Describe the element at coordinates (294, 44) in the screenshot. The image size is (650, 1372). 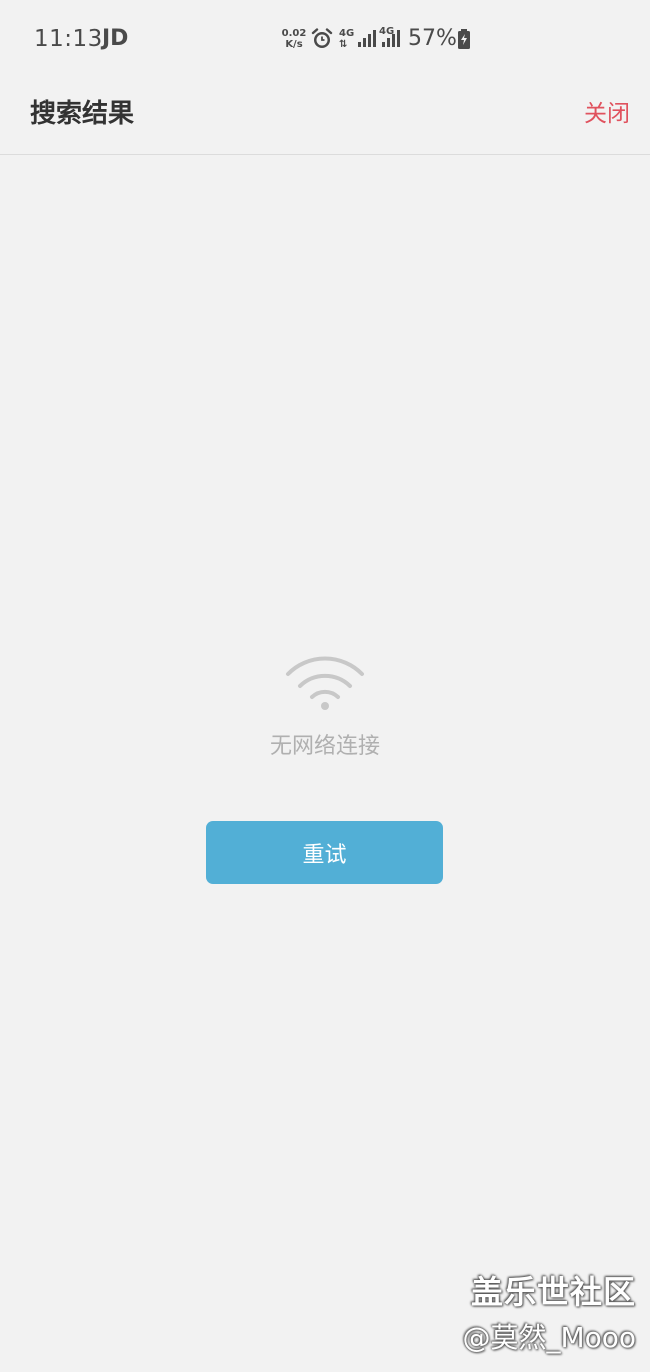
I see `network-speed-unit: K/s` at that location.